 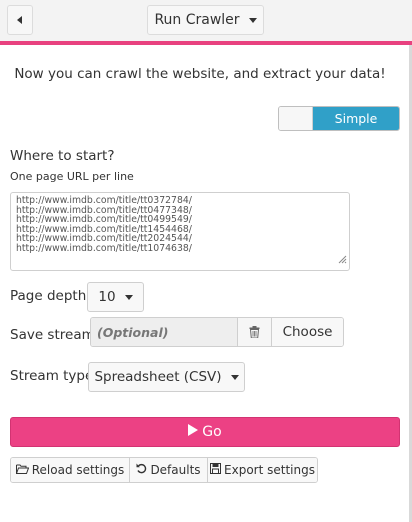 What do you see at coordinates (342, 258) in the screenshot?
I see `resize-handle-icon` at bounding box center [342, 258].